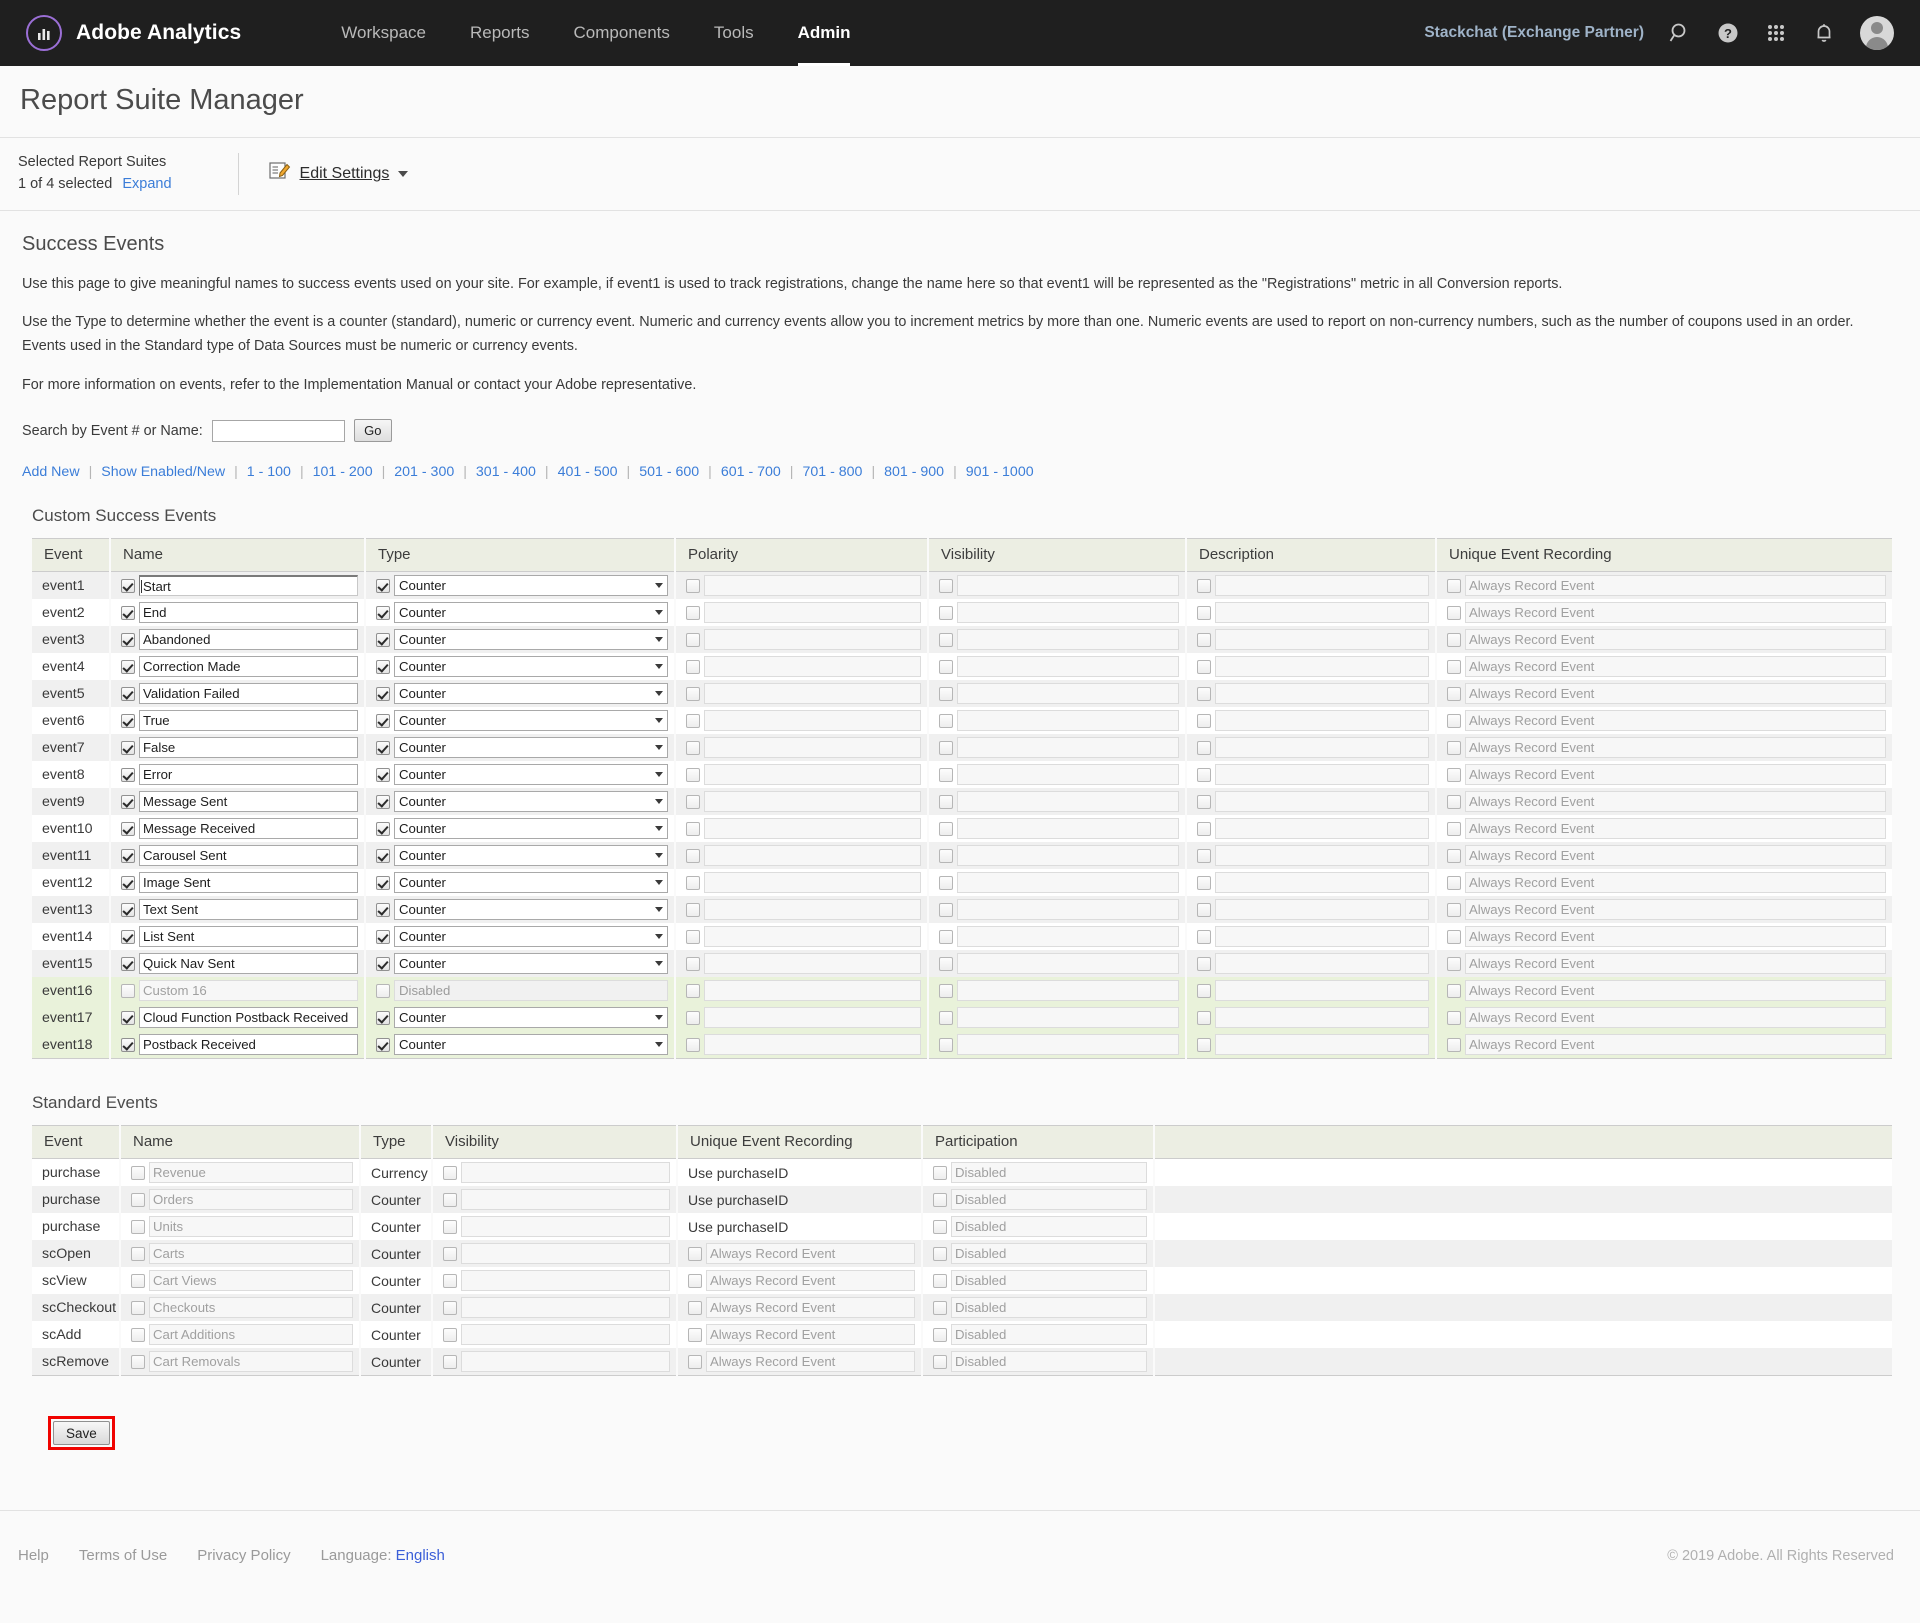 Image resolution: width=1920 pixels, height=1623 pixels. Describe the element at coordinates (914, 472) in the screenshot. I see `link-range-801-900: 801 - 900` at that location.